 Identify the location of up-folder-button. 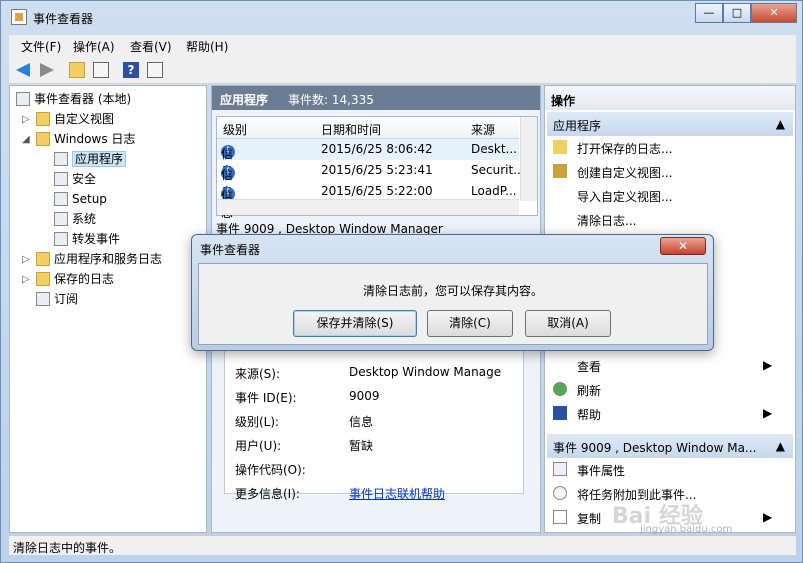
(77, 70).